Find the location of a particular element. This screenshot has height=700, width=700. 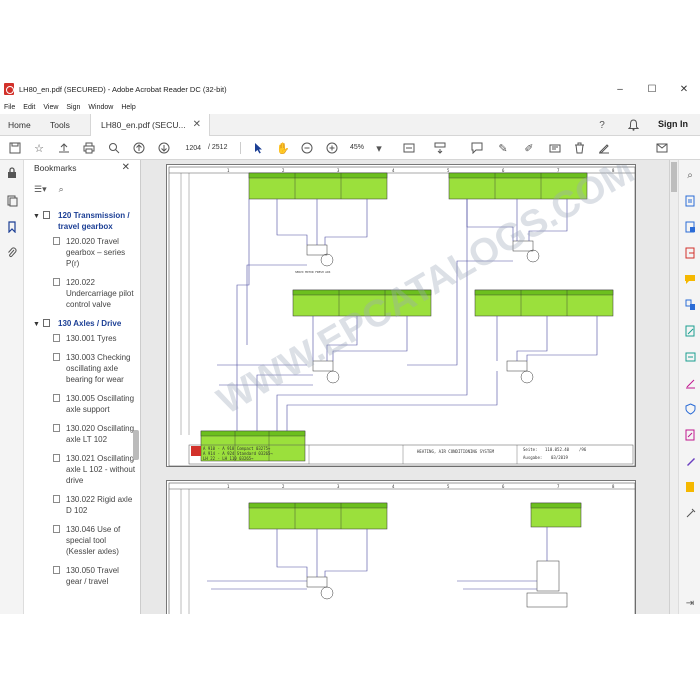

zoom-in-icon is located at coordinates (332, 148).